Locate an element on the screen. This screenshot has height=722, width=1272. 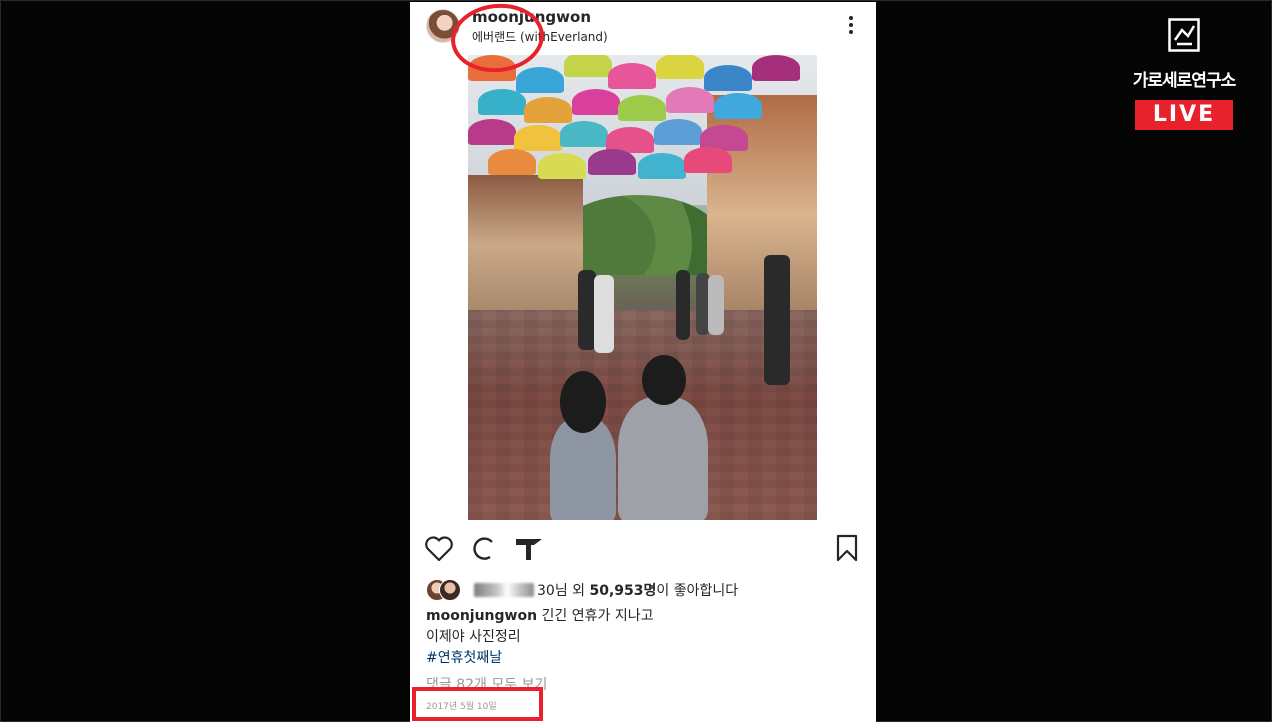
channel-name: 가로세로연구소 is located at coordinates (1184, 81).